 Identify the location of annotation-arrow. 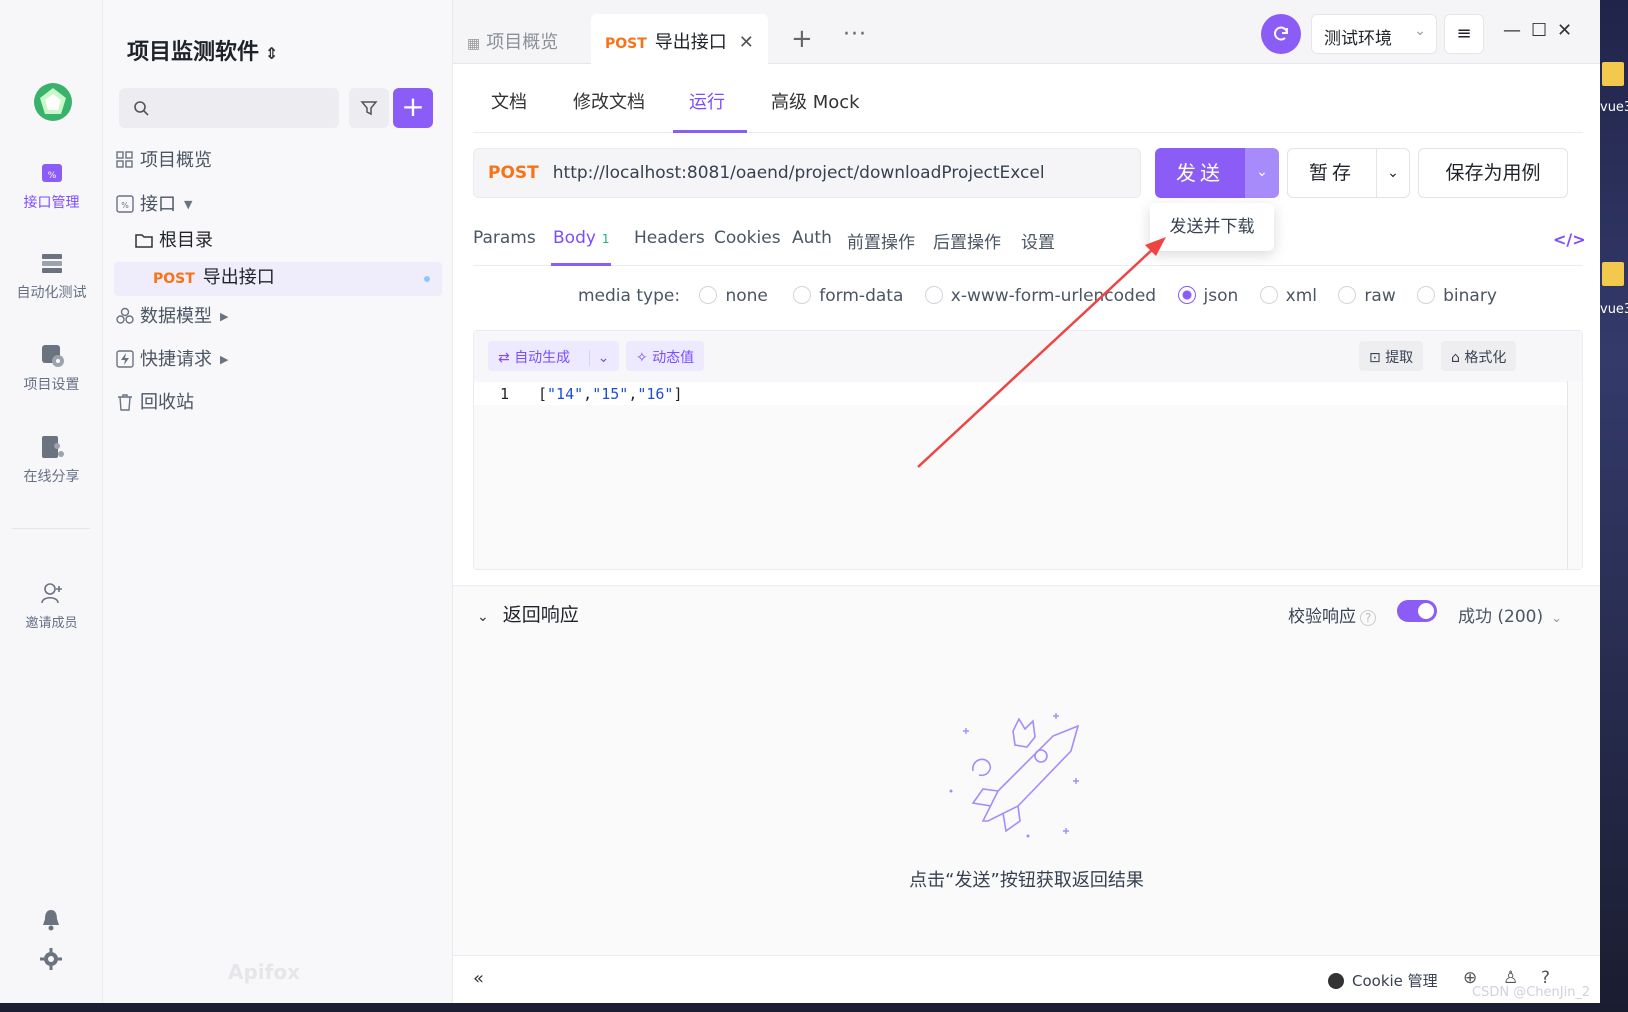
(1041, 352).